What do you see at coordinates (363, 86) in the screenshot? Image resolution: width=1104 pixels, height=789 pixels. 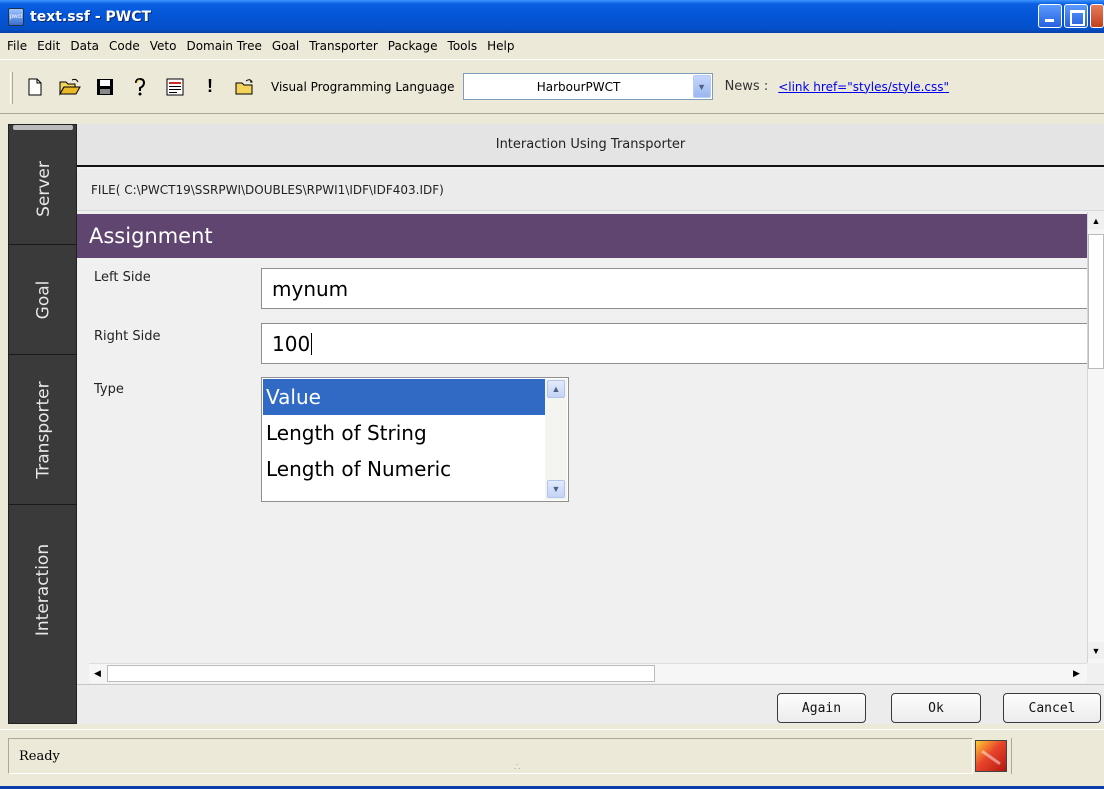 I see `vpl-label: Visual Programming Language` at bounding box center [363, 86].